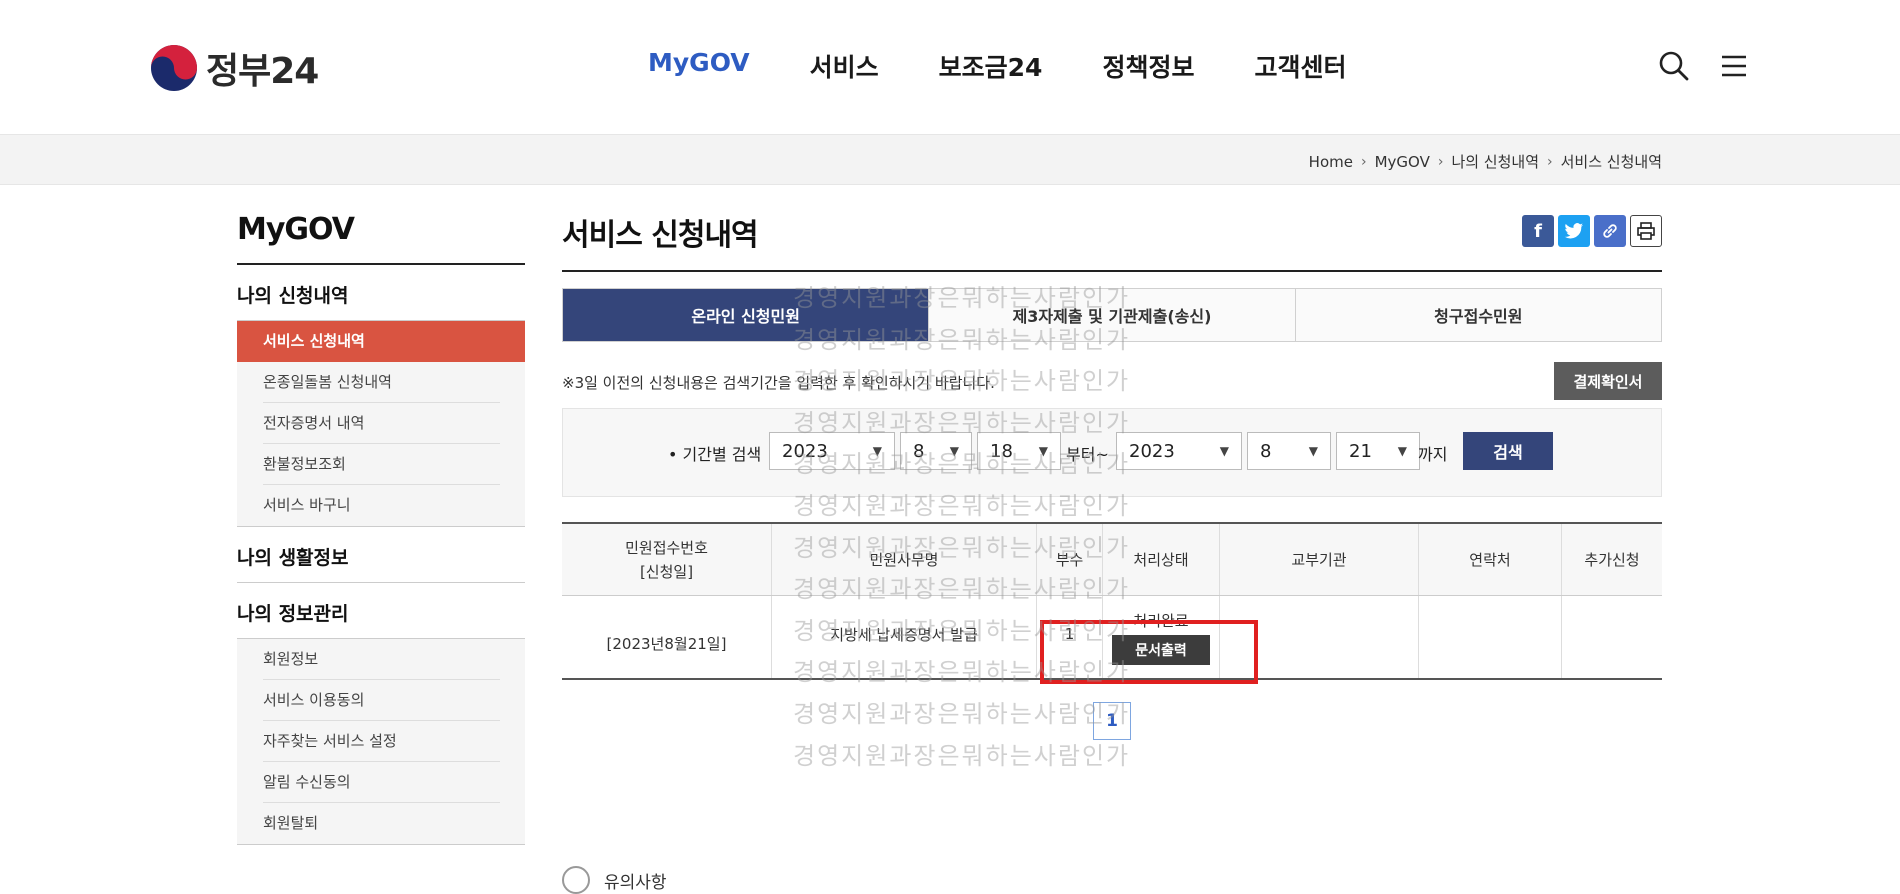  I want to click on tab-claim-applications: 청구접수민원, so click(1478, 315).